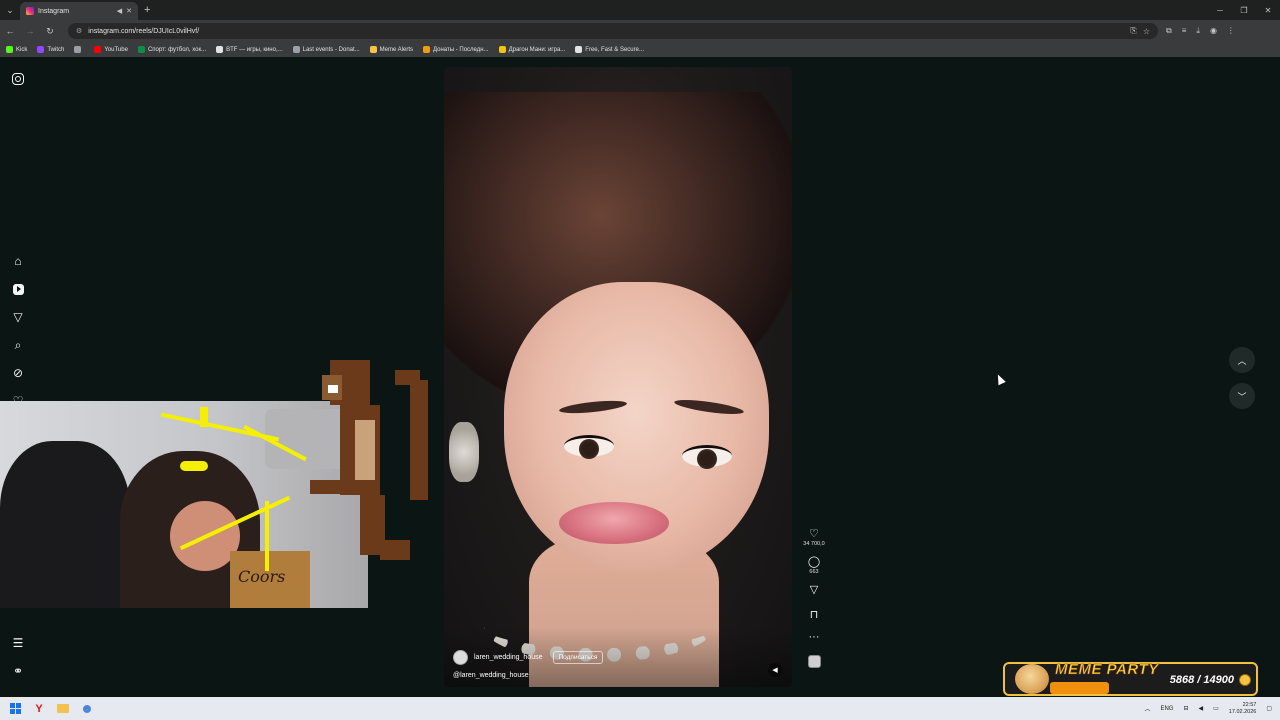 The height and width of the screenshot is (720, 1280). I want to click on media-icon: ≡, so click(1184, 31).